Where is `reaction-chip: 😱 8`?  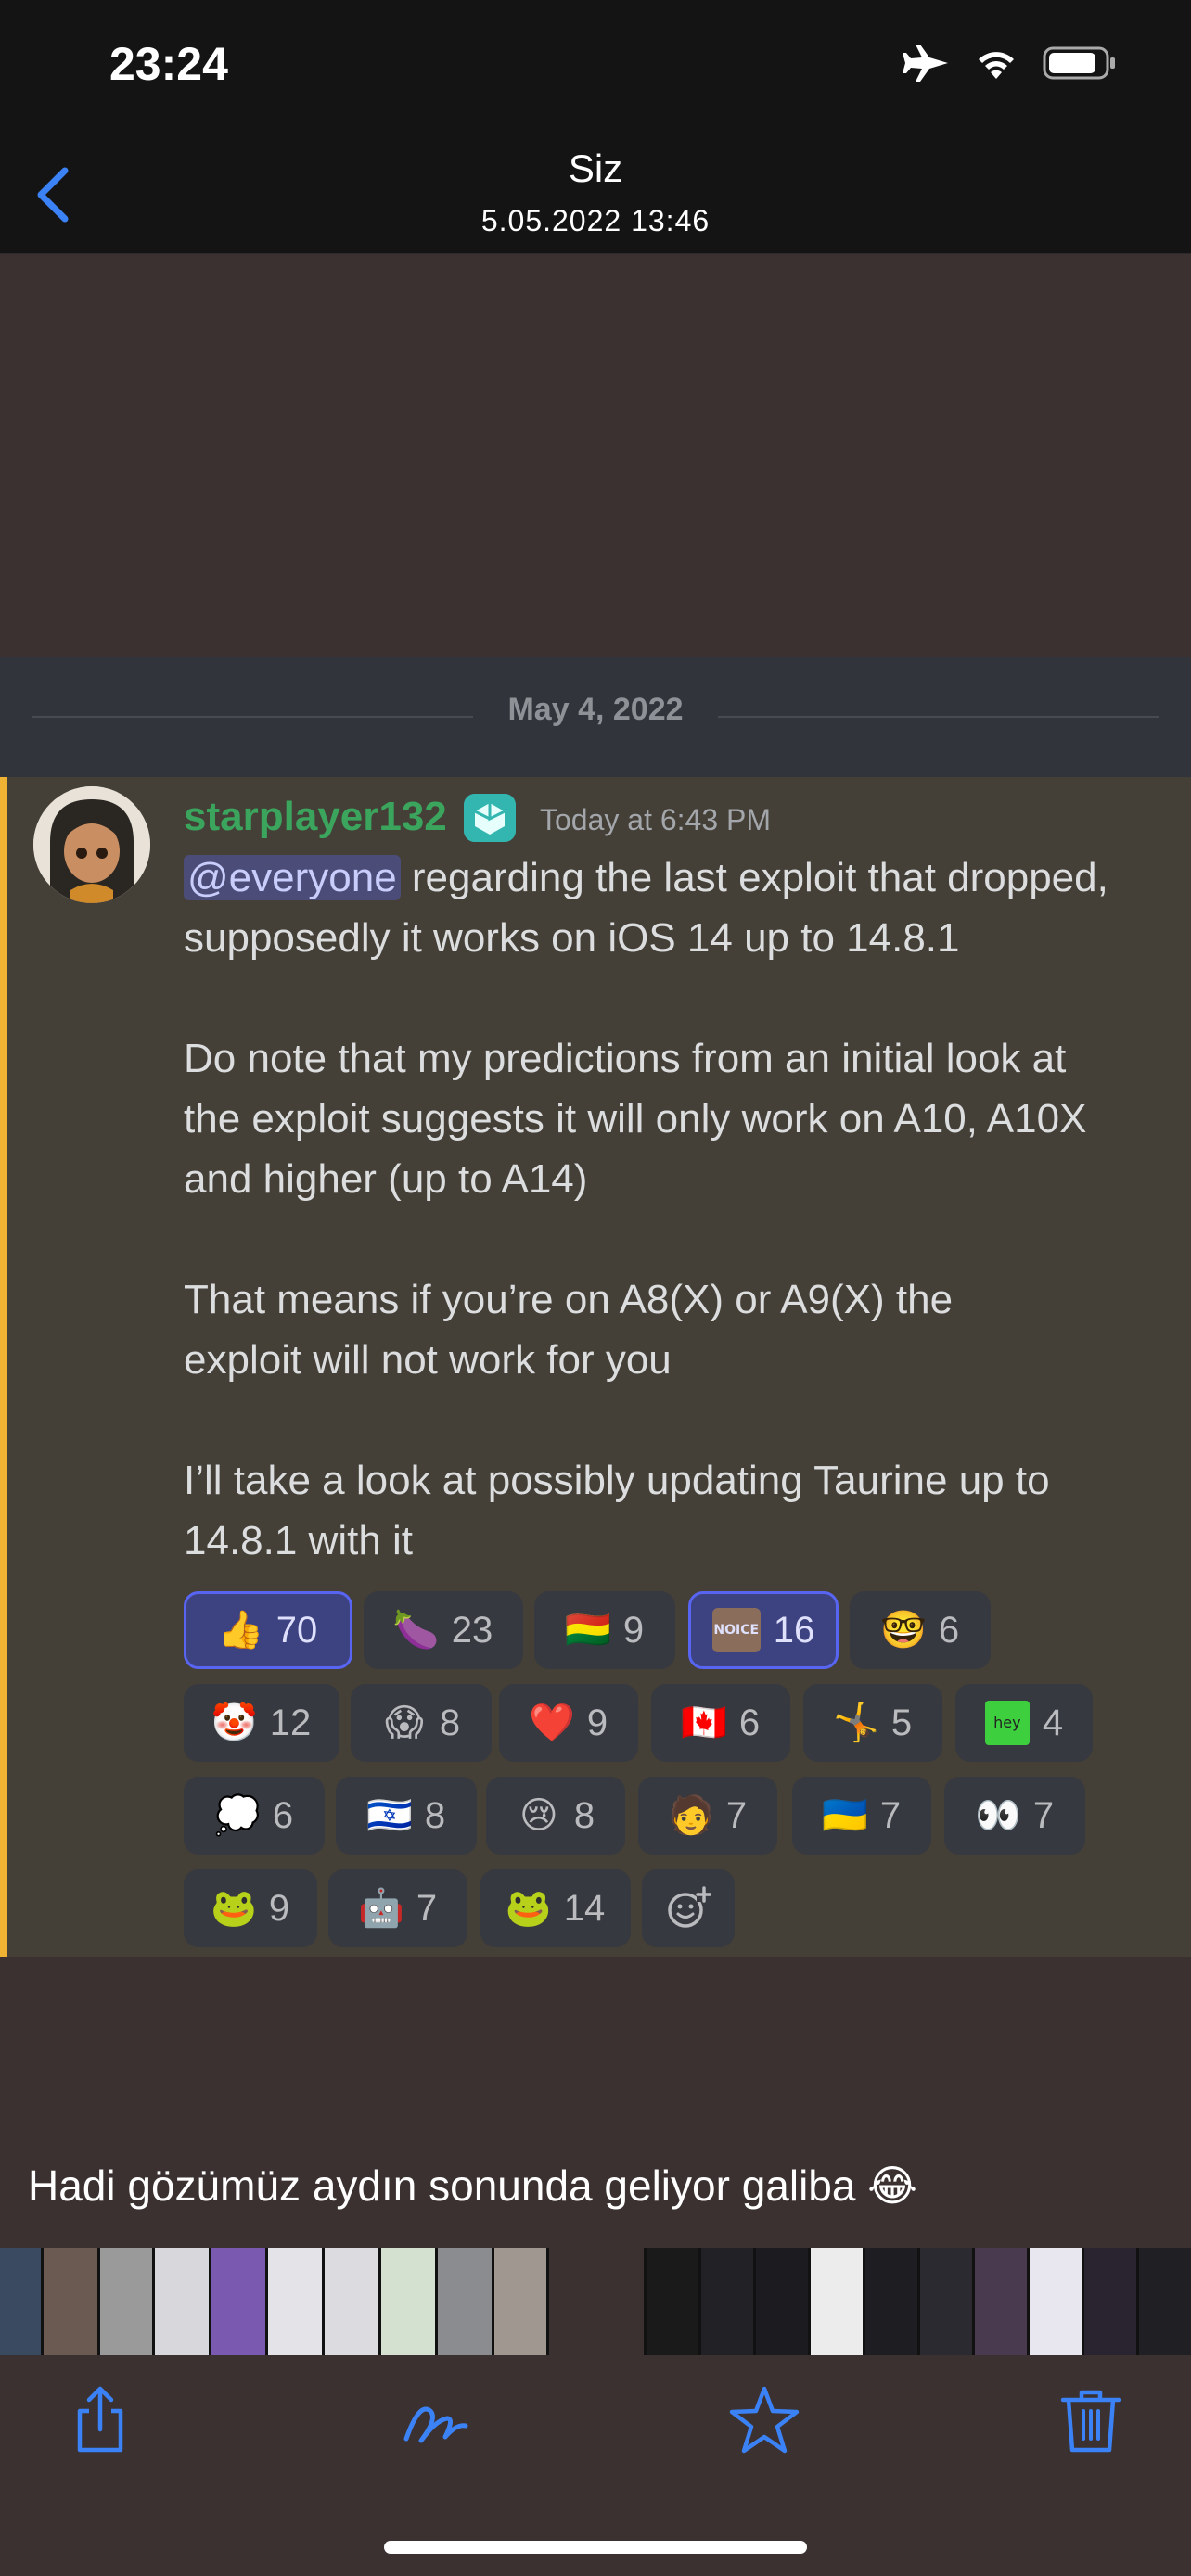 reaction-chip: 😱 8 is located at coordinates (421, 1723).